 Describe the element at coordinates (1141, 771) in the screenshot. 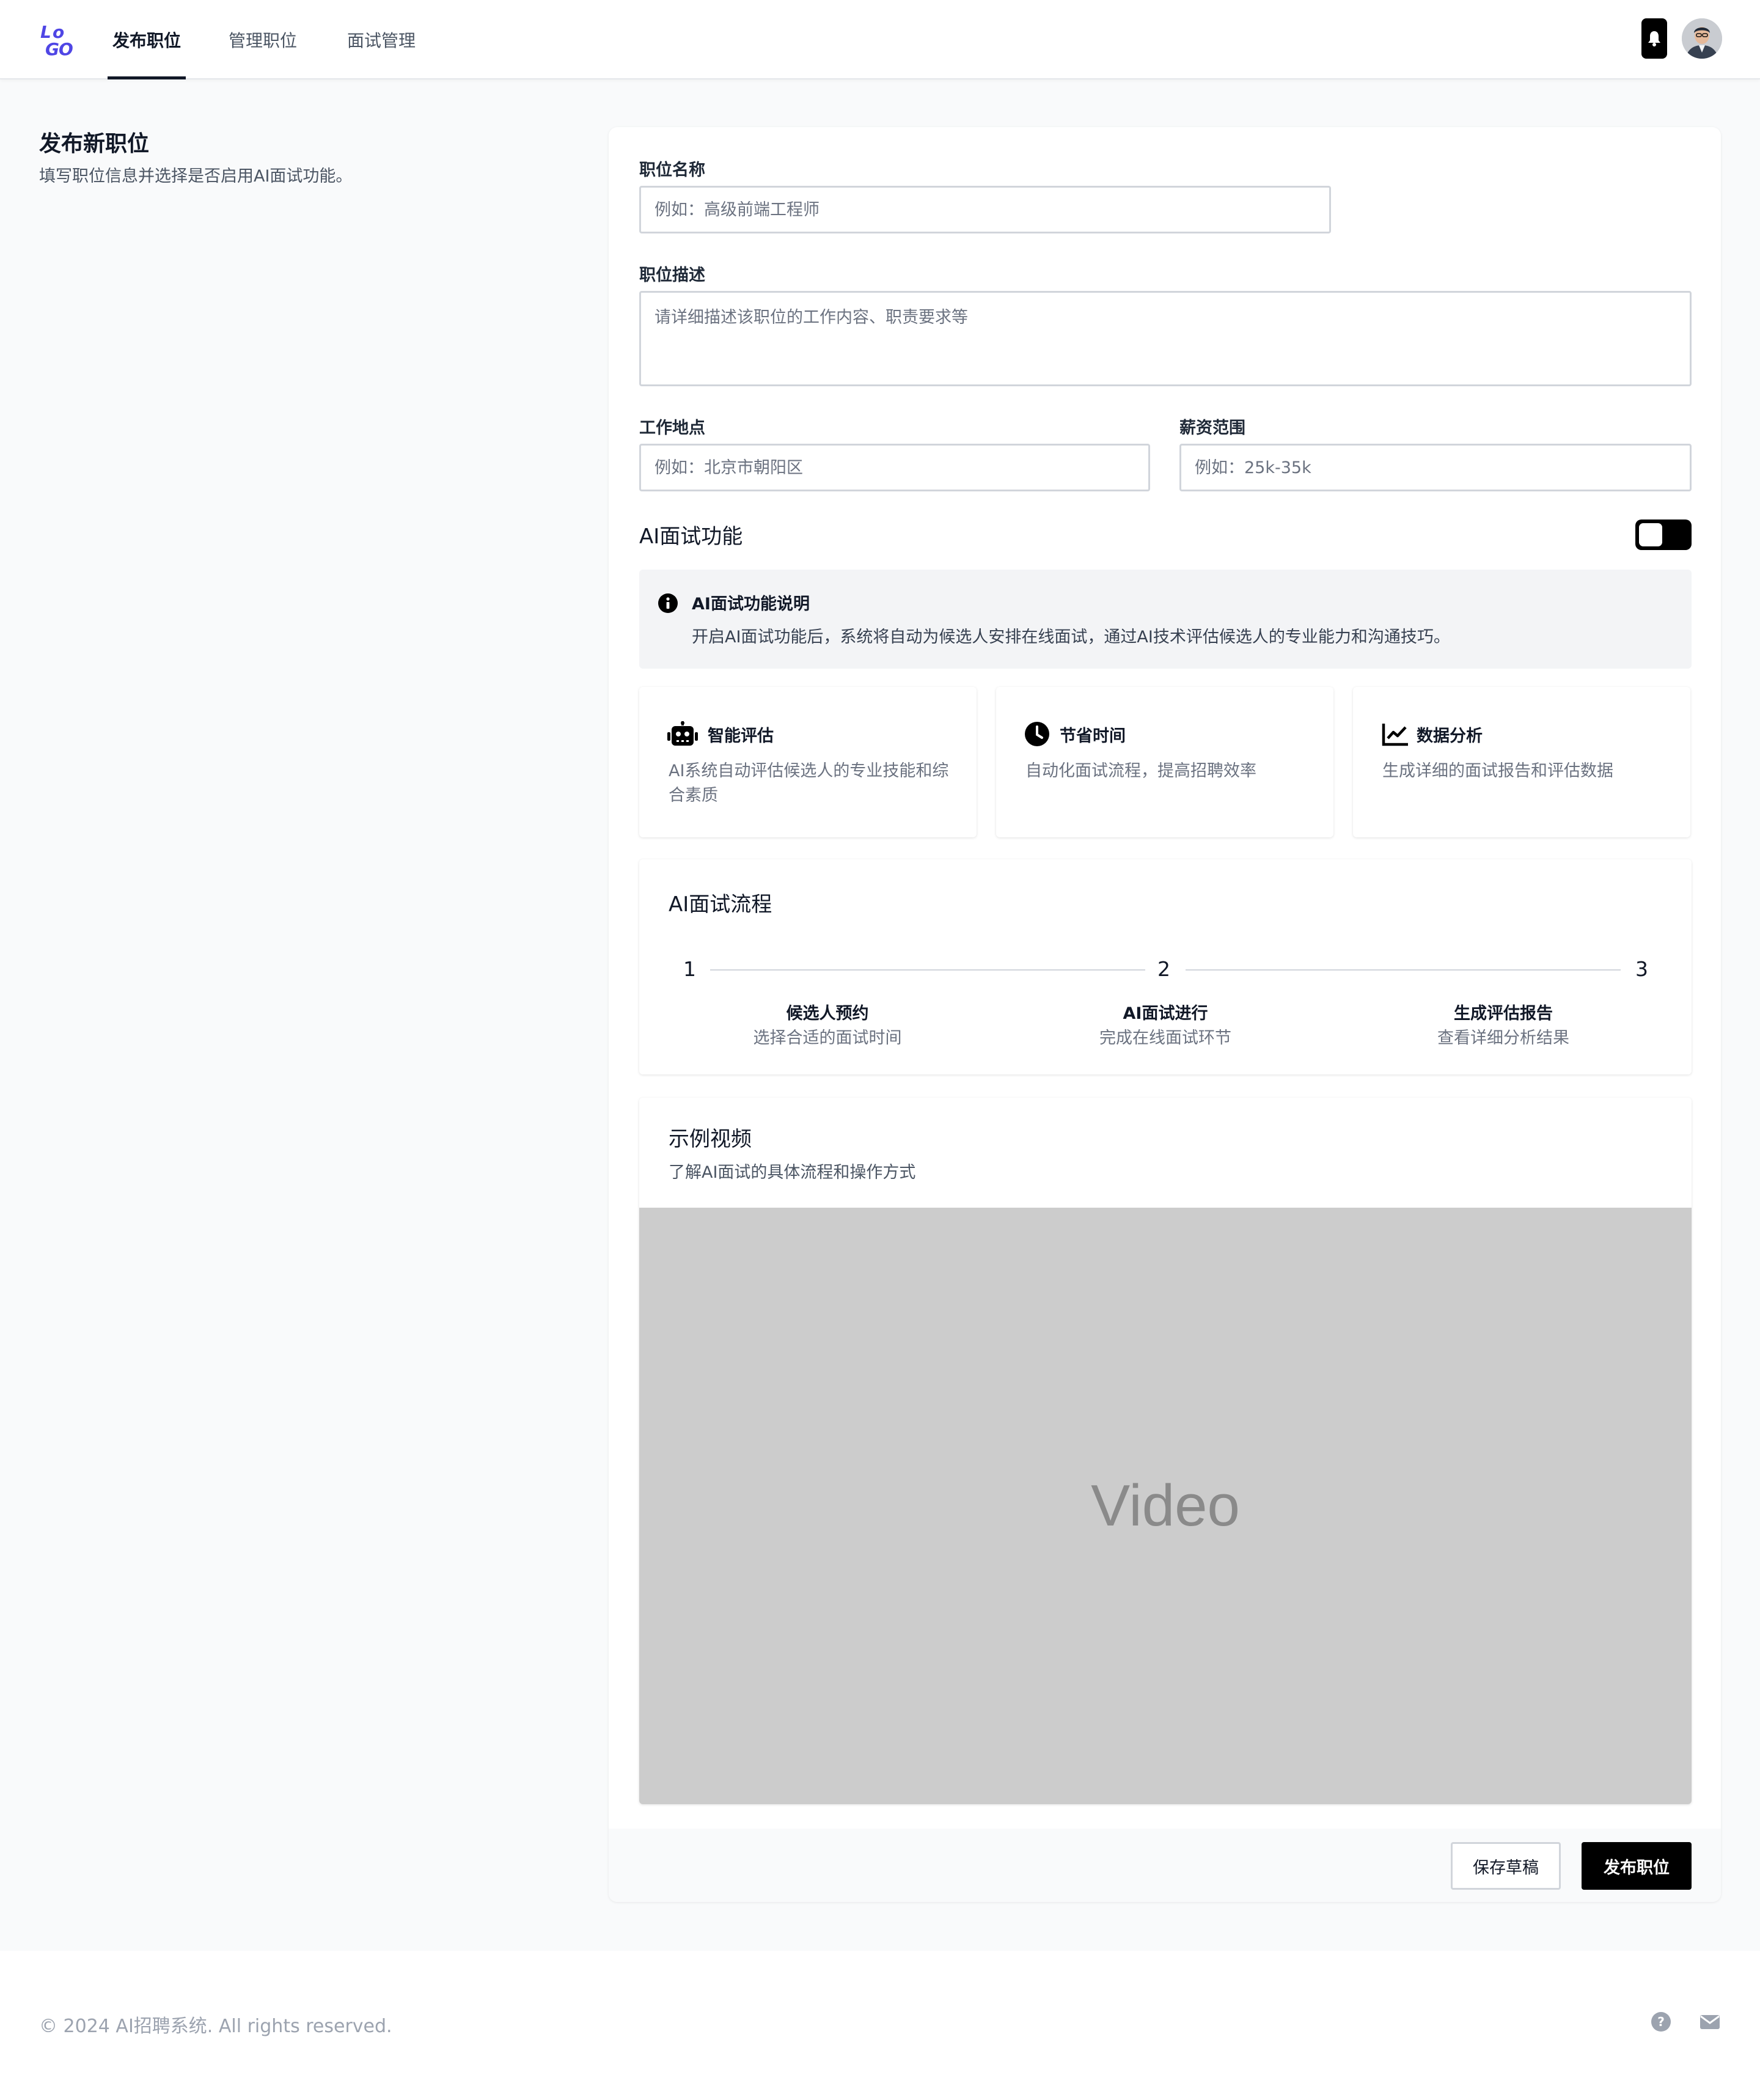

I see `feature-desc: 自动化面试流程，提高招聘效率` at that location.